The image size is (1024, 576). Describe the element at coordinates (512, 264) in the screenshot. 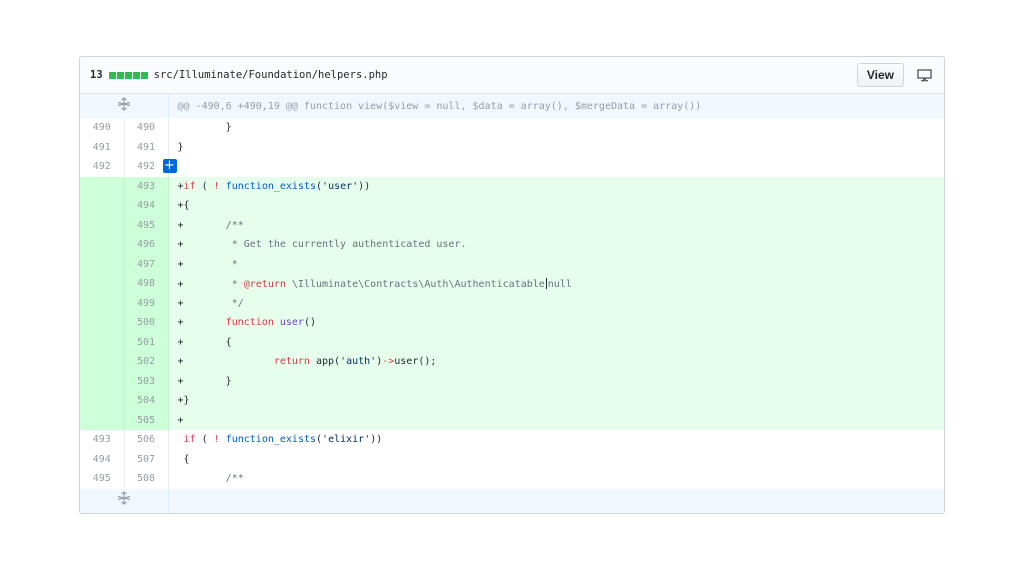

I see `added-row: 497 + *` at that location.